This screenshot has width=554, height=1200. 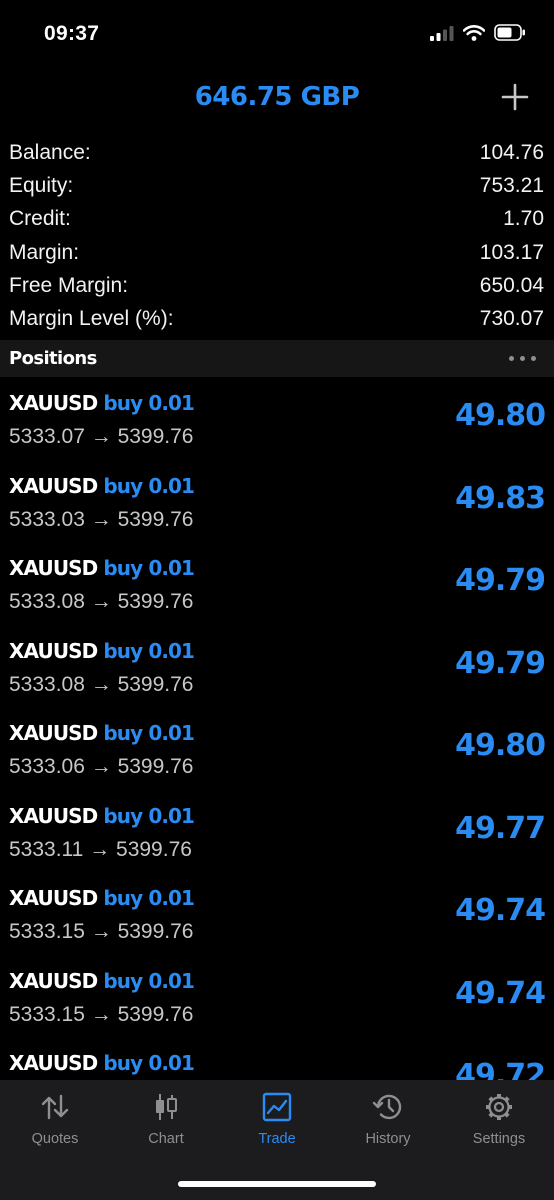 I want to click on wifi-icon, so click(x=474, y=32).